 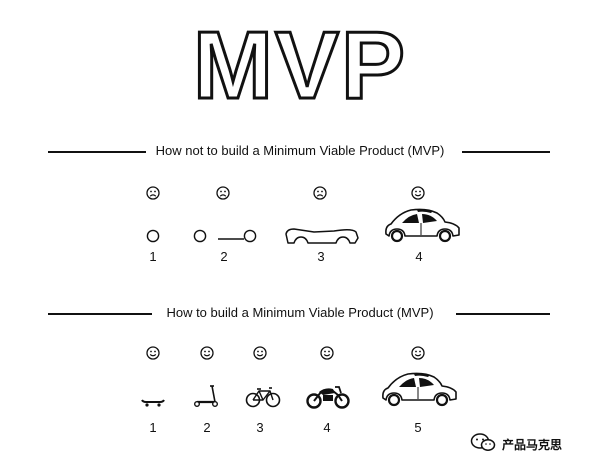 I want to click on skateboard-icon, so click(x=153, y=402).